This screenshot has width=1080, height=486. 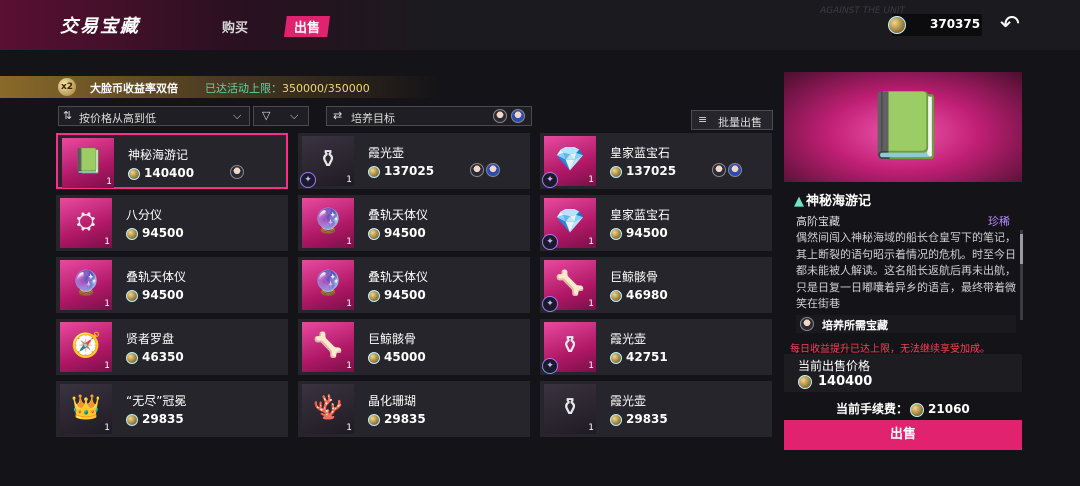 What do you see at coordinates (732, 120) in the screenshot?
I see `batch-sell-button: ≡ 批量出售` at bounding box center [732, 120].